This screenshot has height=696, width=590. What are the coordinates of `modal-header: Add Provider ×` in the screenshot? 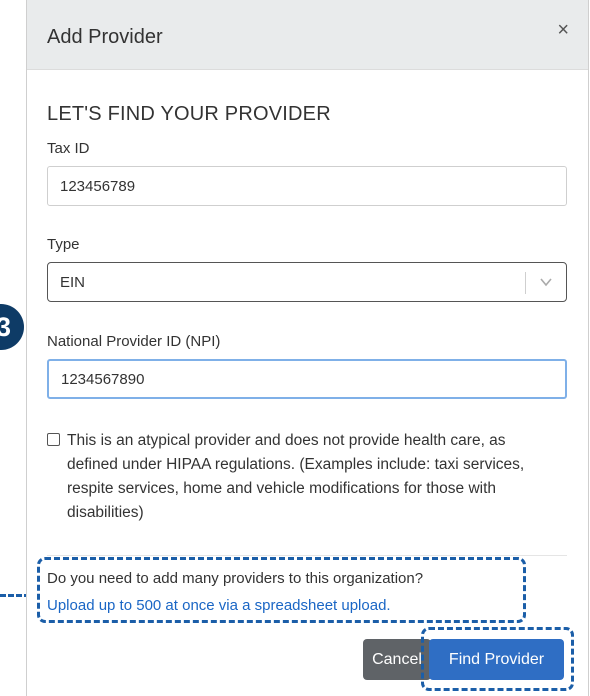 It's located at (307, 35).